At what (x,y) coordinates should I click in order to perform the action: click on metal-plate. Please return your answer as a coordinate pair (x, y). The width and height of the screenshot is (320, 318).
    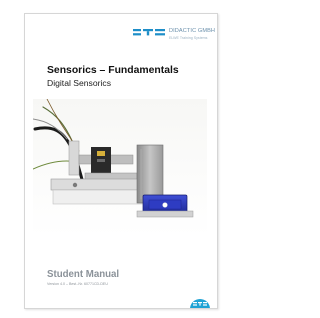
    Looking at the image, I should click on (150, 174).